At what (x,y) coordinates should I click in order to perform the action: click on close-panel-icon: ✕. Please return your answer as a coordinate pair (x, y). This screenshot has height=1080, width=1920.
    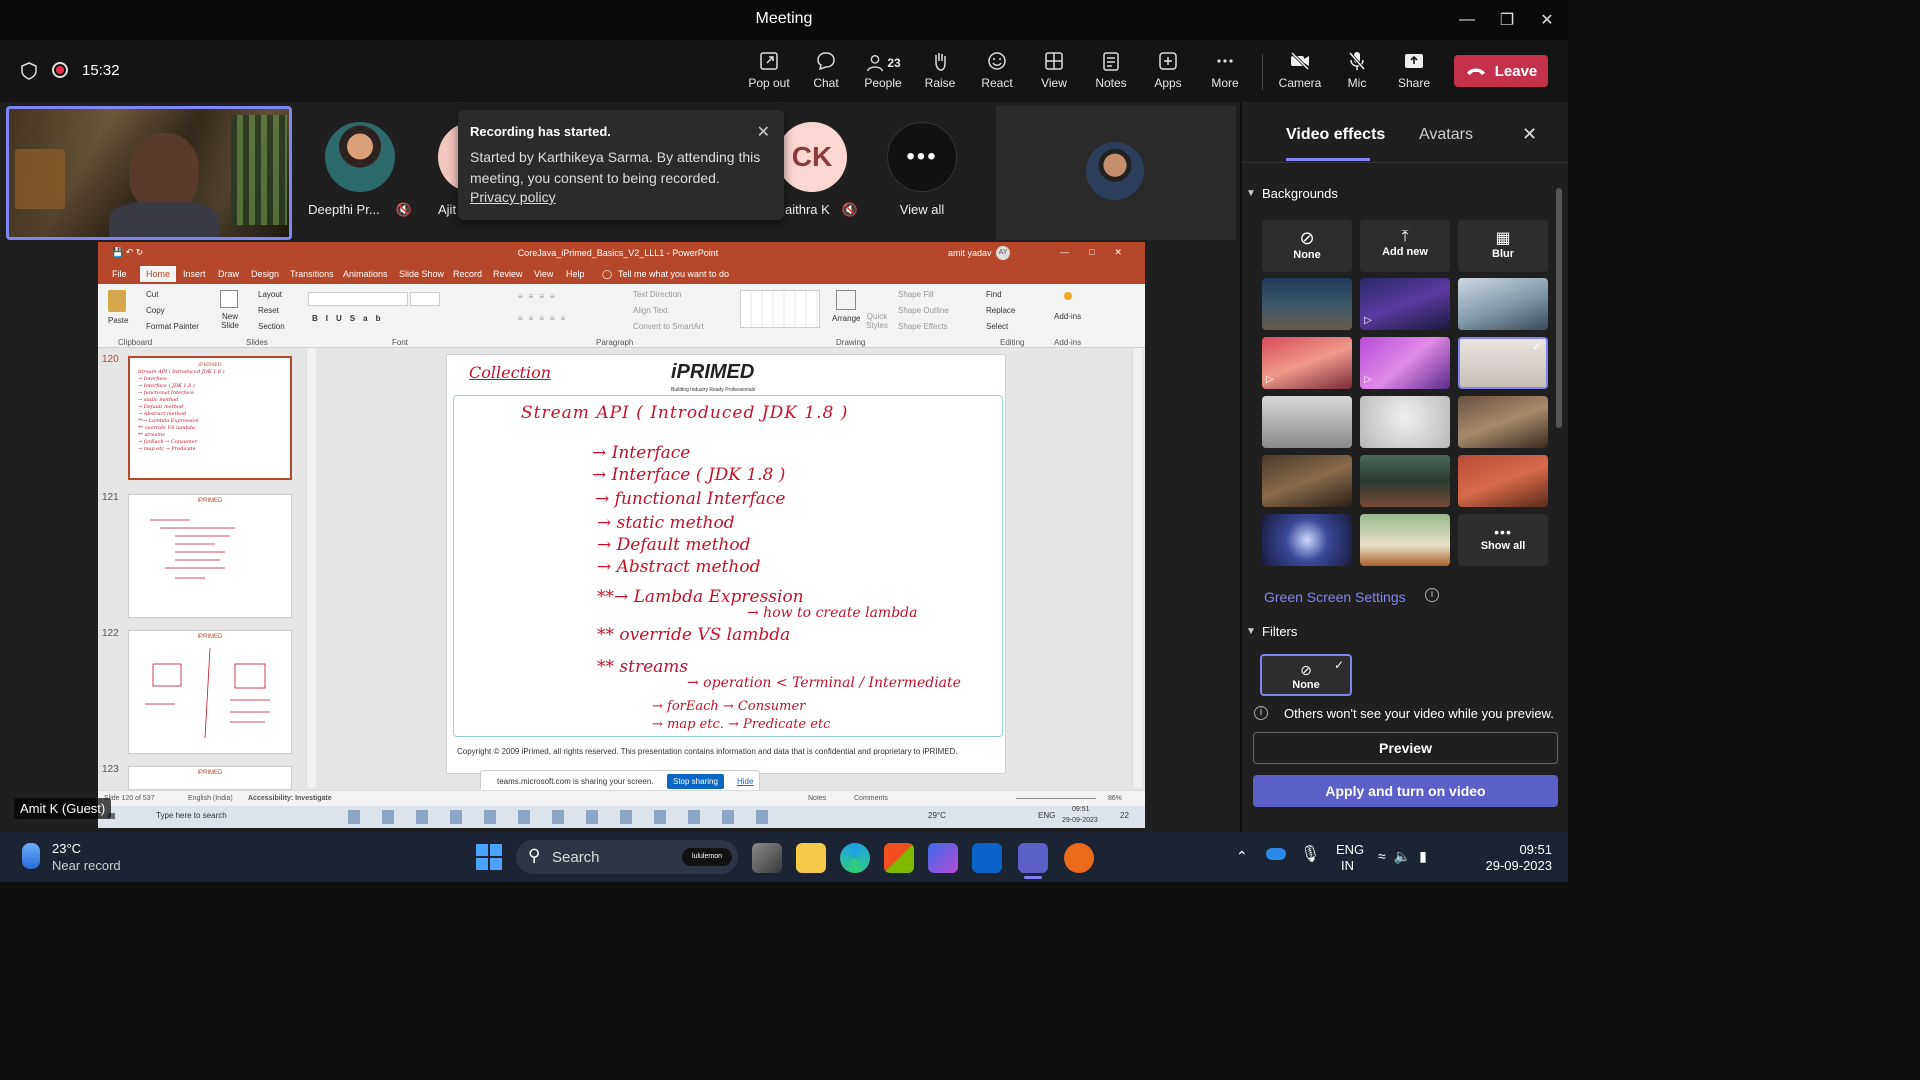
    Looking at the image, I should click on (1529, 134).